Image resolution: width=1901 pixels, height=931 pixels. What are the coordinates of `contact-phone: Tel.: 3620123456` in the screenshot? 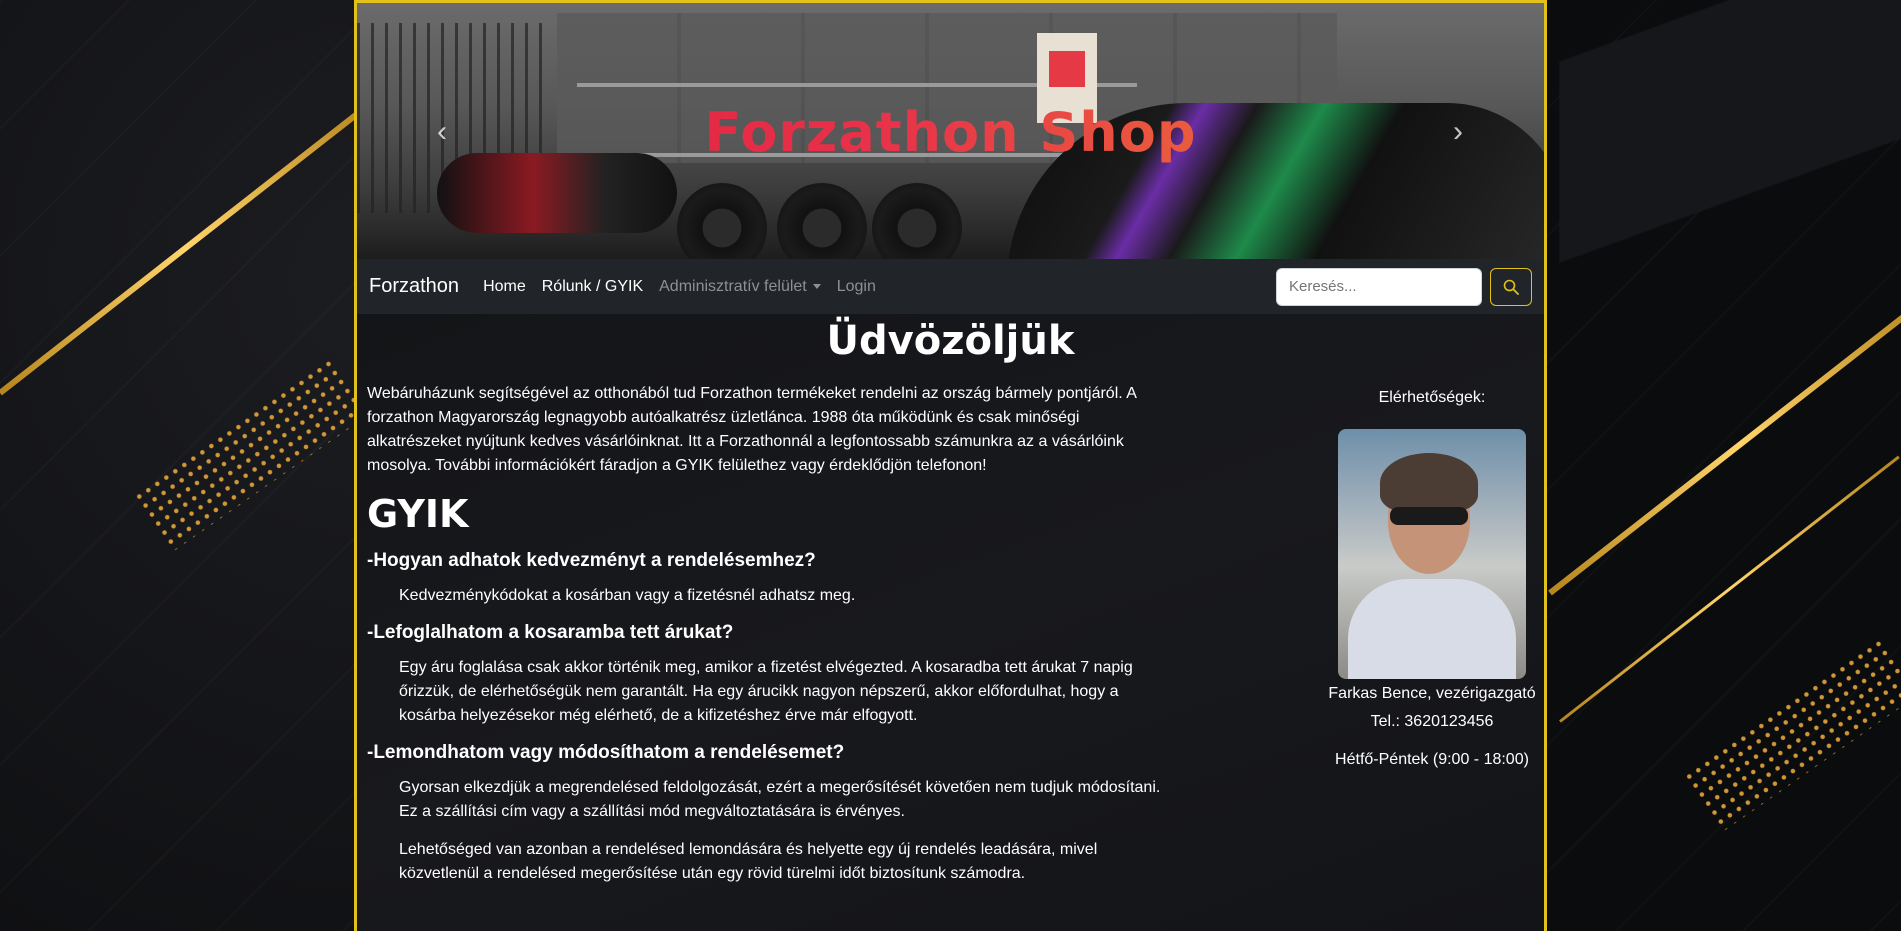 It's located at (1432, 721).